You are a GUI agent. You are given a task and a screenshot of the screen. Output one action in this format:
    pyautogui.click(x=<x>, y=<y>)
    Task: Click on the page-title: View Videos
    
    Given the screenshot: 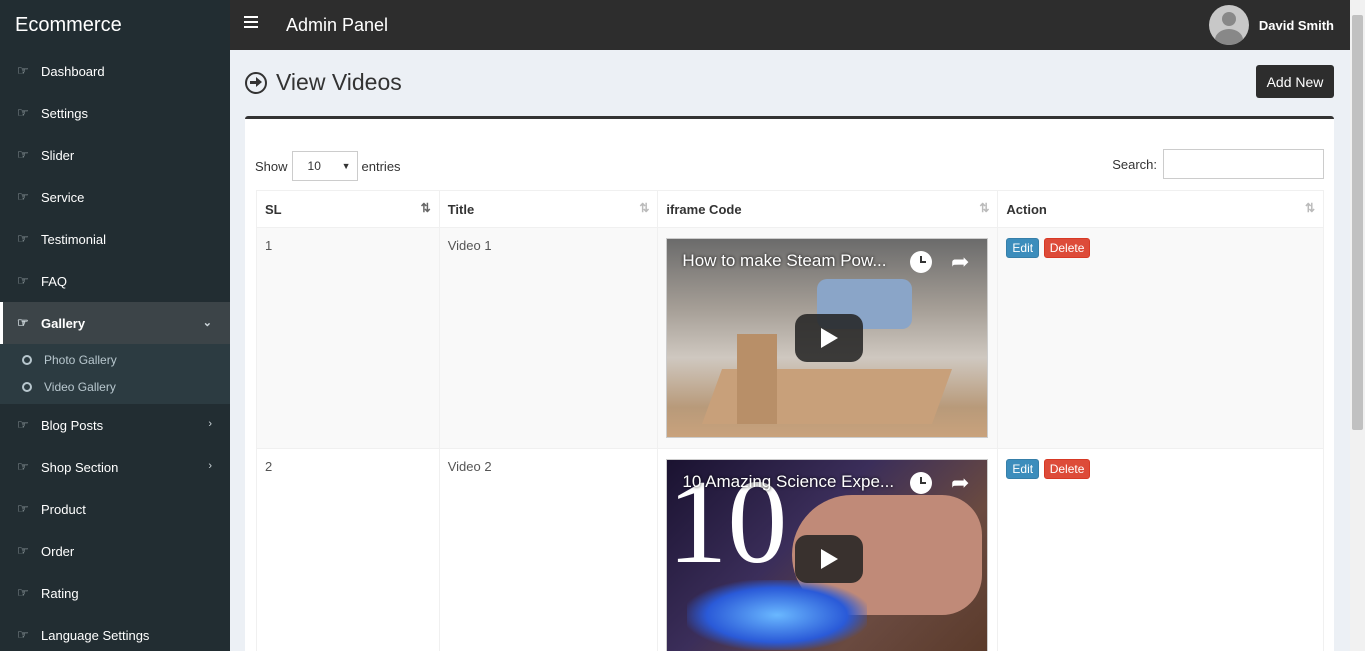 What is the action you would take?
    pyautogui.click(x=323, y=82)
    